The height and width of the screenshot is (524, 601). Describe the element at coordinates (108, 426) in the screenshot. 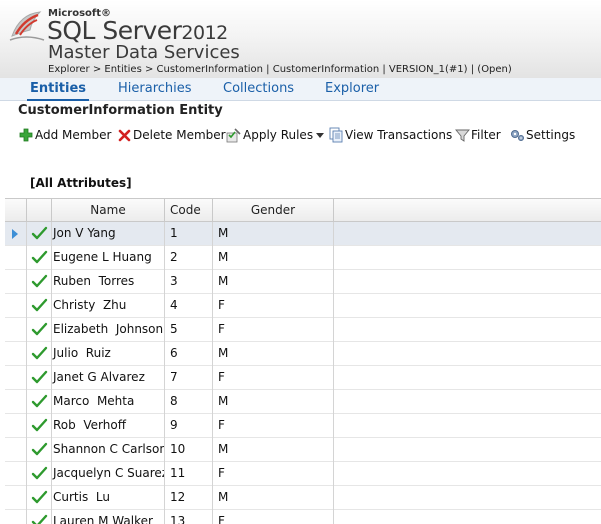

I see `name-cell: Rob Verhoff` at that location.